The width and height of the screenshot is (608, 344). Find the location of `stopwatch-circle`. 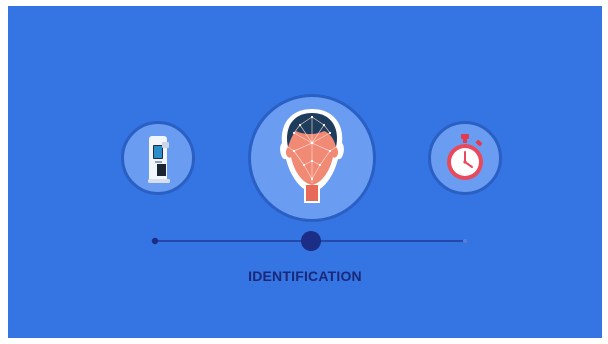

stopwatch-circle is located at coordinates (465, 158).